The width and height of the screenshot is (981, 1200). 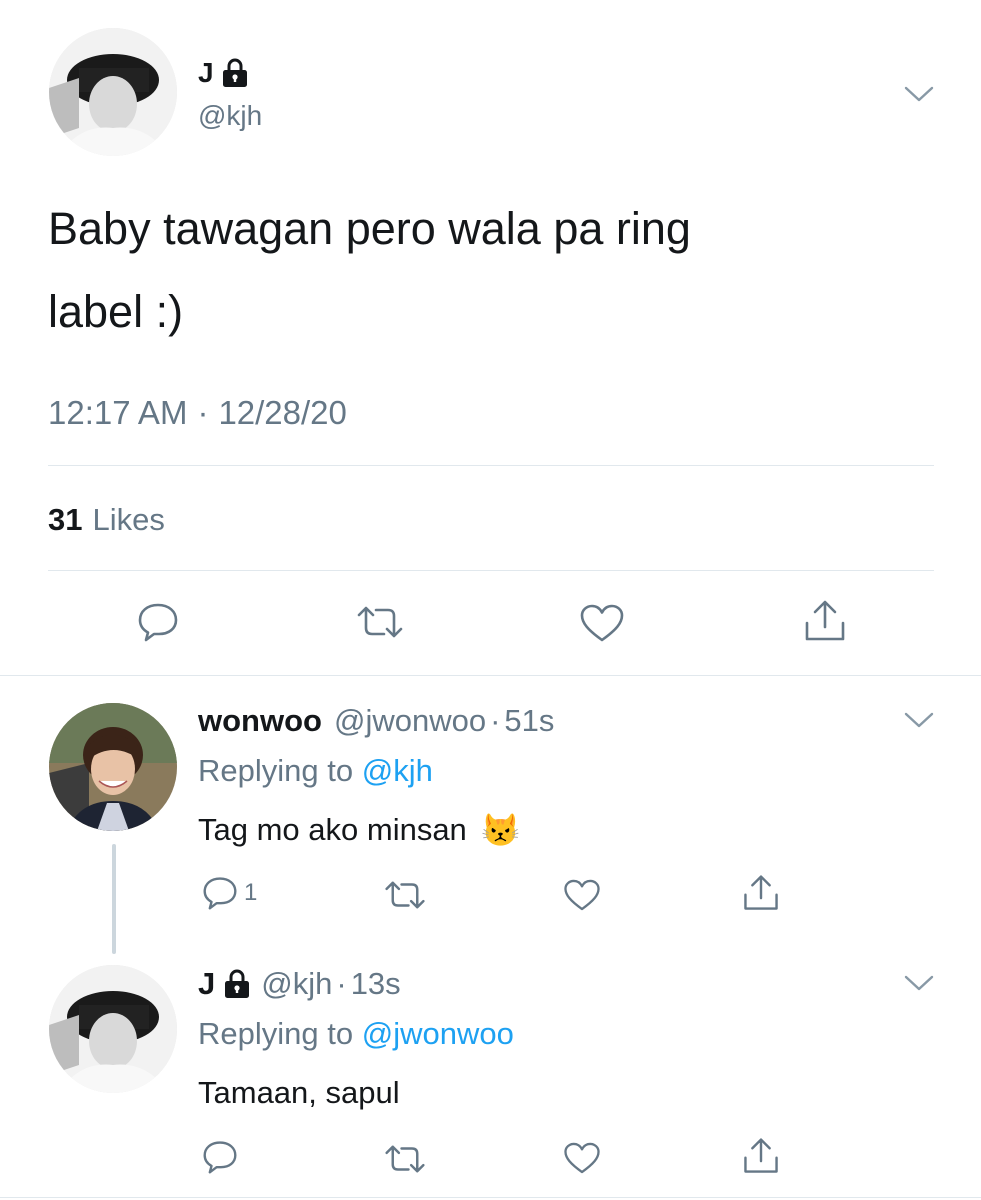 I want to click on reply-author-name: J, so click(x=206, y=984).